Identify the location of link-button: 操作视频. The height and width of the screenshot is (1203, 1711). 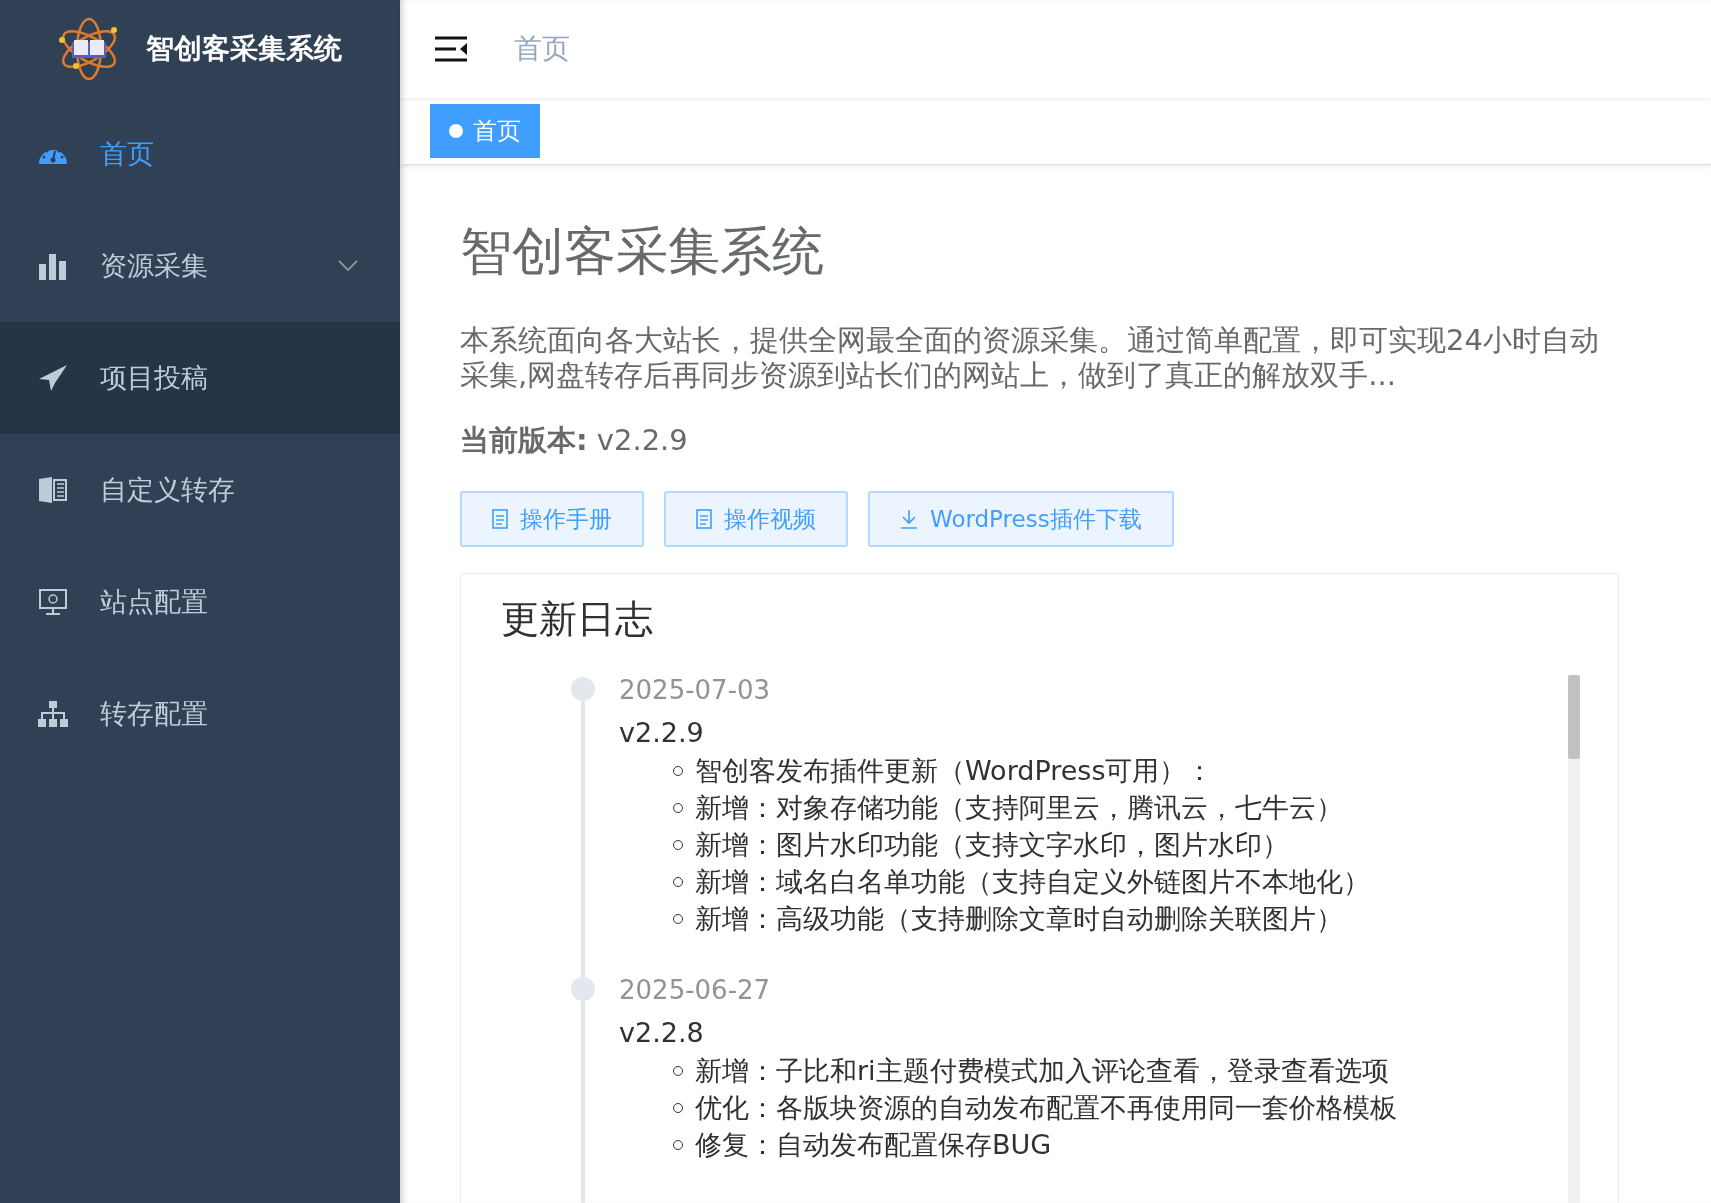
(756, 519).